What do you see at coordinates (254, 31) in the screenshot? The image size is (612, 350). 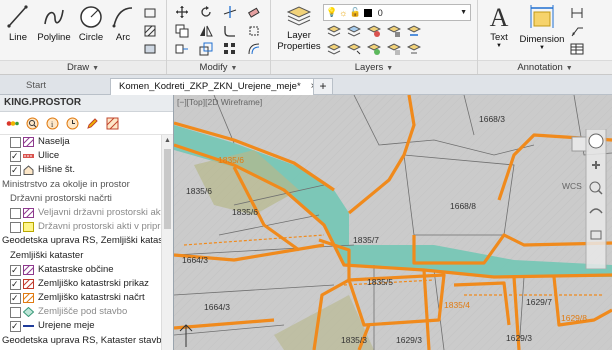 I see `explode-icon` at bounding box center [254, 31].